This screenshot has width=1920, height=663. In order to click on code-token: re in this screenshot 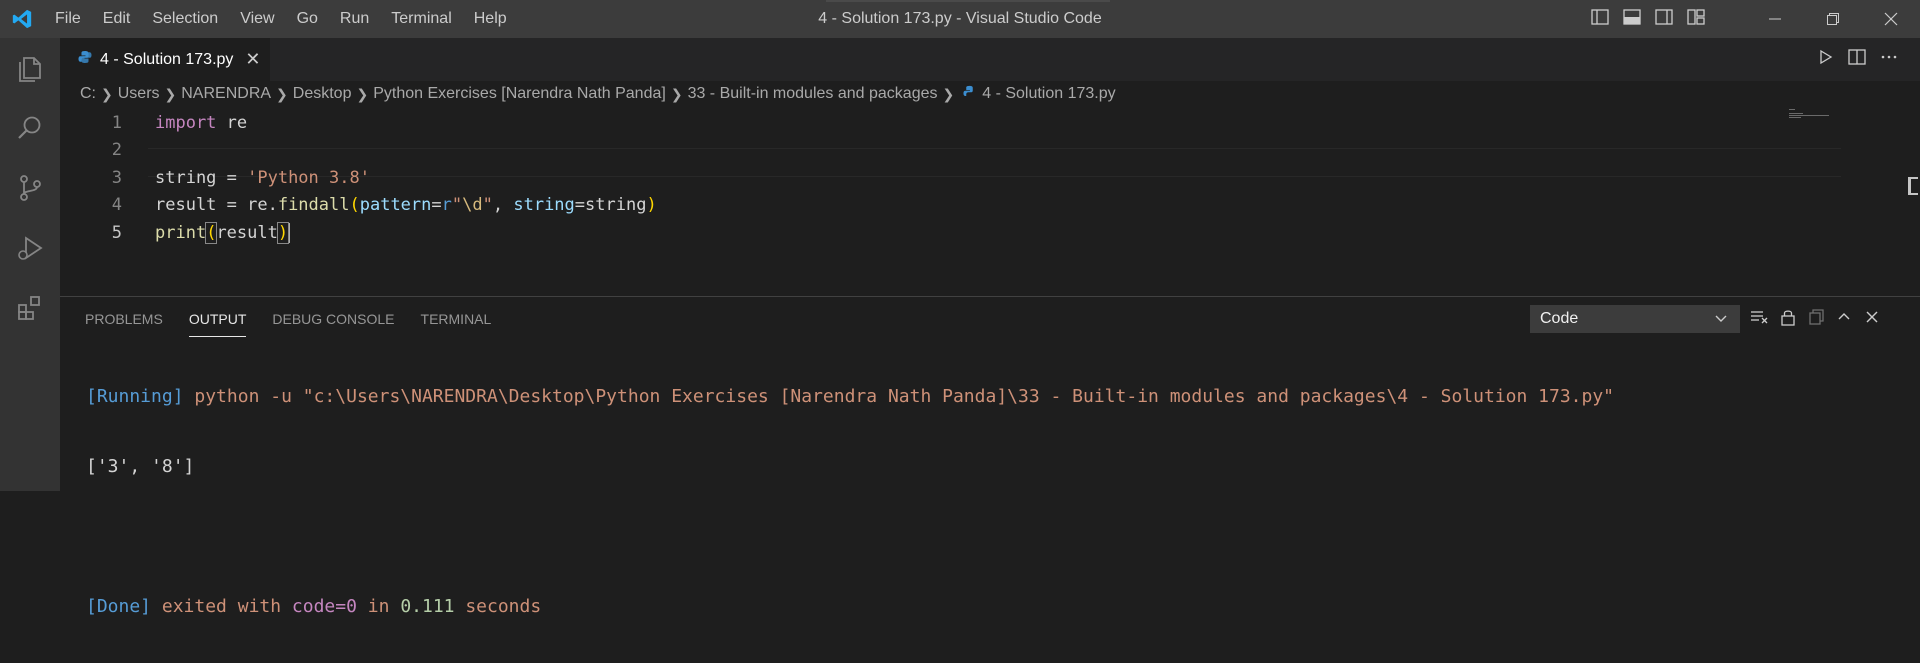, I will do `click(232, 122)`.